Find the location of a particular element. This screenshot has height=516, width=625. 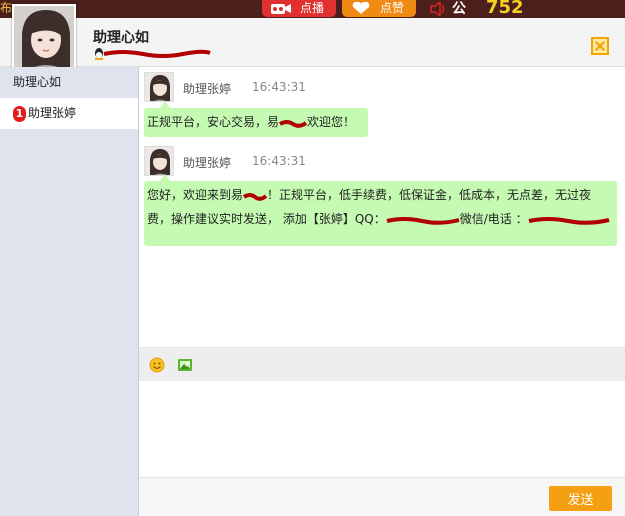

top-bar-edge-text: 布 is located at coordinates (6, 8).